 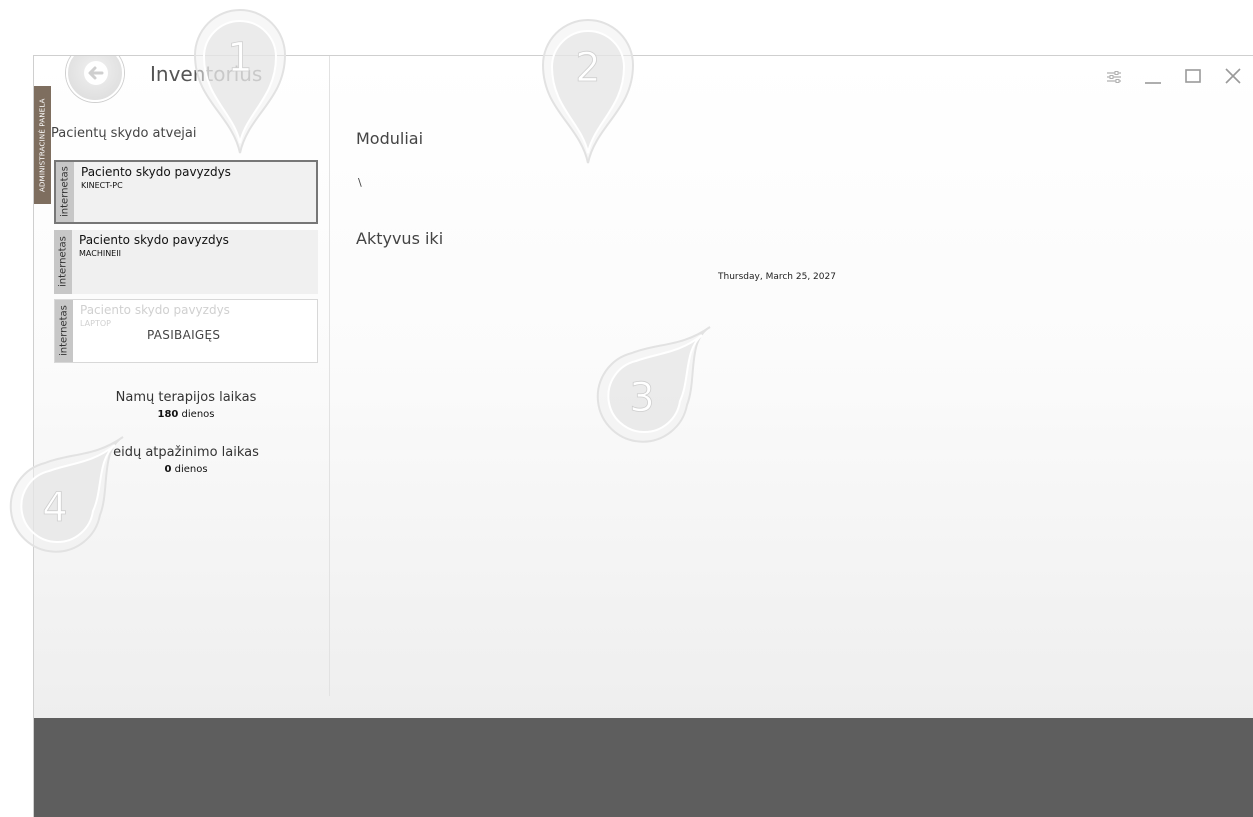 What do you see at coordinates (588, 91) in the screenshot?
I see `callout-pin-2: 2` at bounding box center [588, 91].